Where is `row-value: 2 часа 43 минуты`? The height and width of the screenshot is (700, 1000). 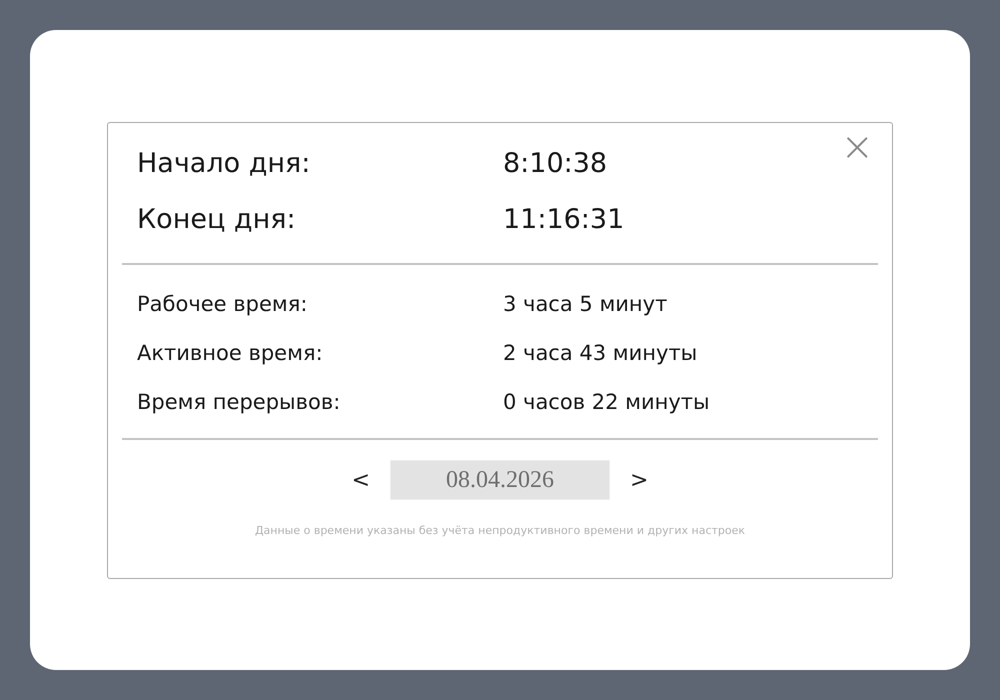 row-value: 2 часа 43 минуты is located at coordinates (600, 353).